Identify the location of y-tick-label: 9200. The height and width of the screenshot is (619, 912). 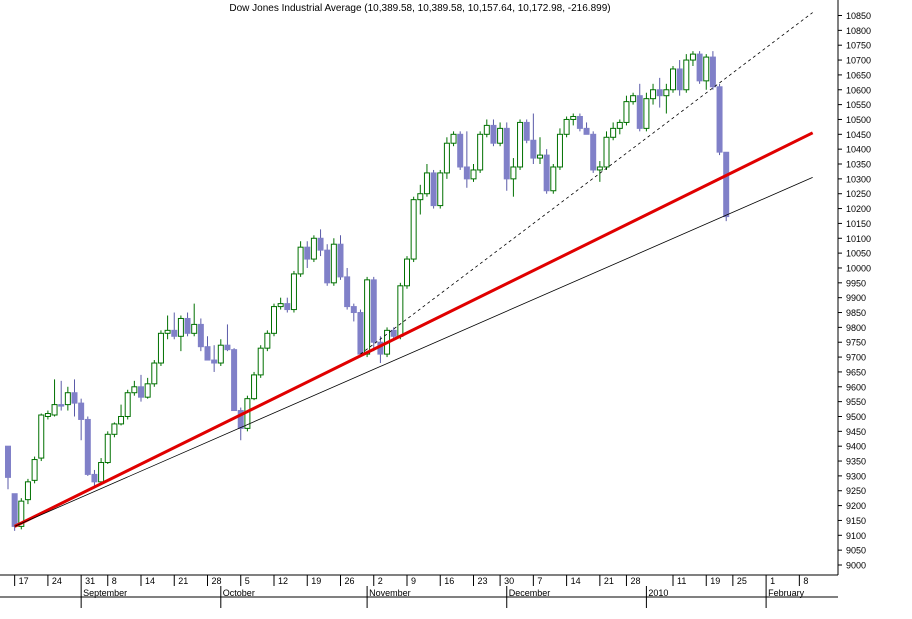
(856, 506).